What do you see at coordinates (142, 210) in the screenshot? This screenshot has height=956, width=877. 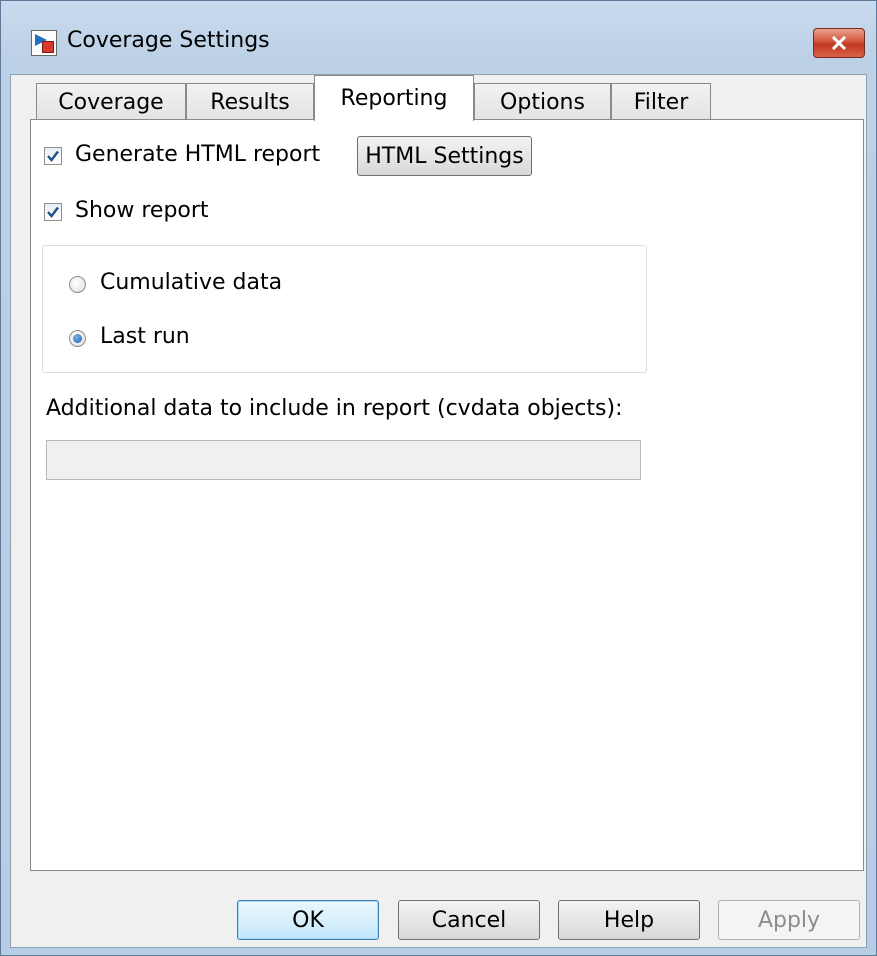 I see `show-report-label: Show report` at bounding box center [142, 210].